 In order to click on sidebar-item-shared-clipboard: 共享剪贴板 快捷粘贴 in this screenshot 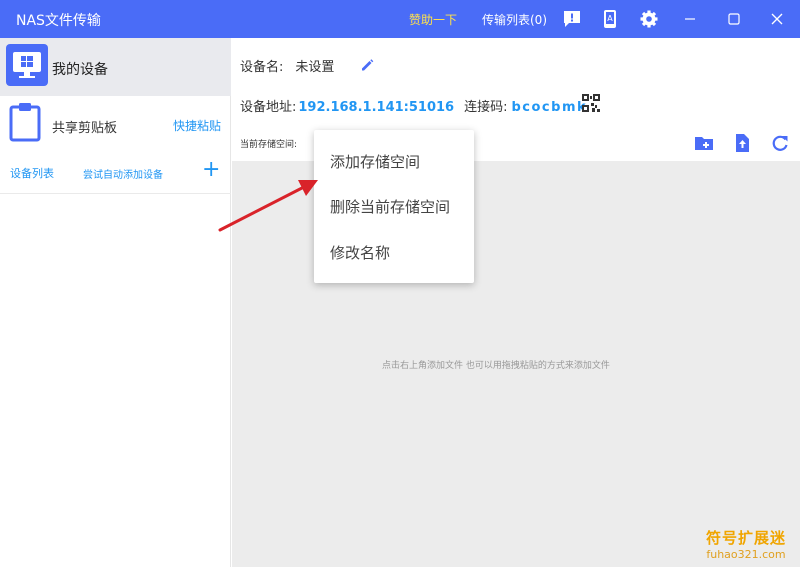, I will do `click(115, 125)`.